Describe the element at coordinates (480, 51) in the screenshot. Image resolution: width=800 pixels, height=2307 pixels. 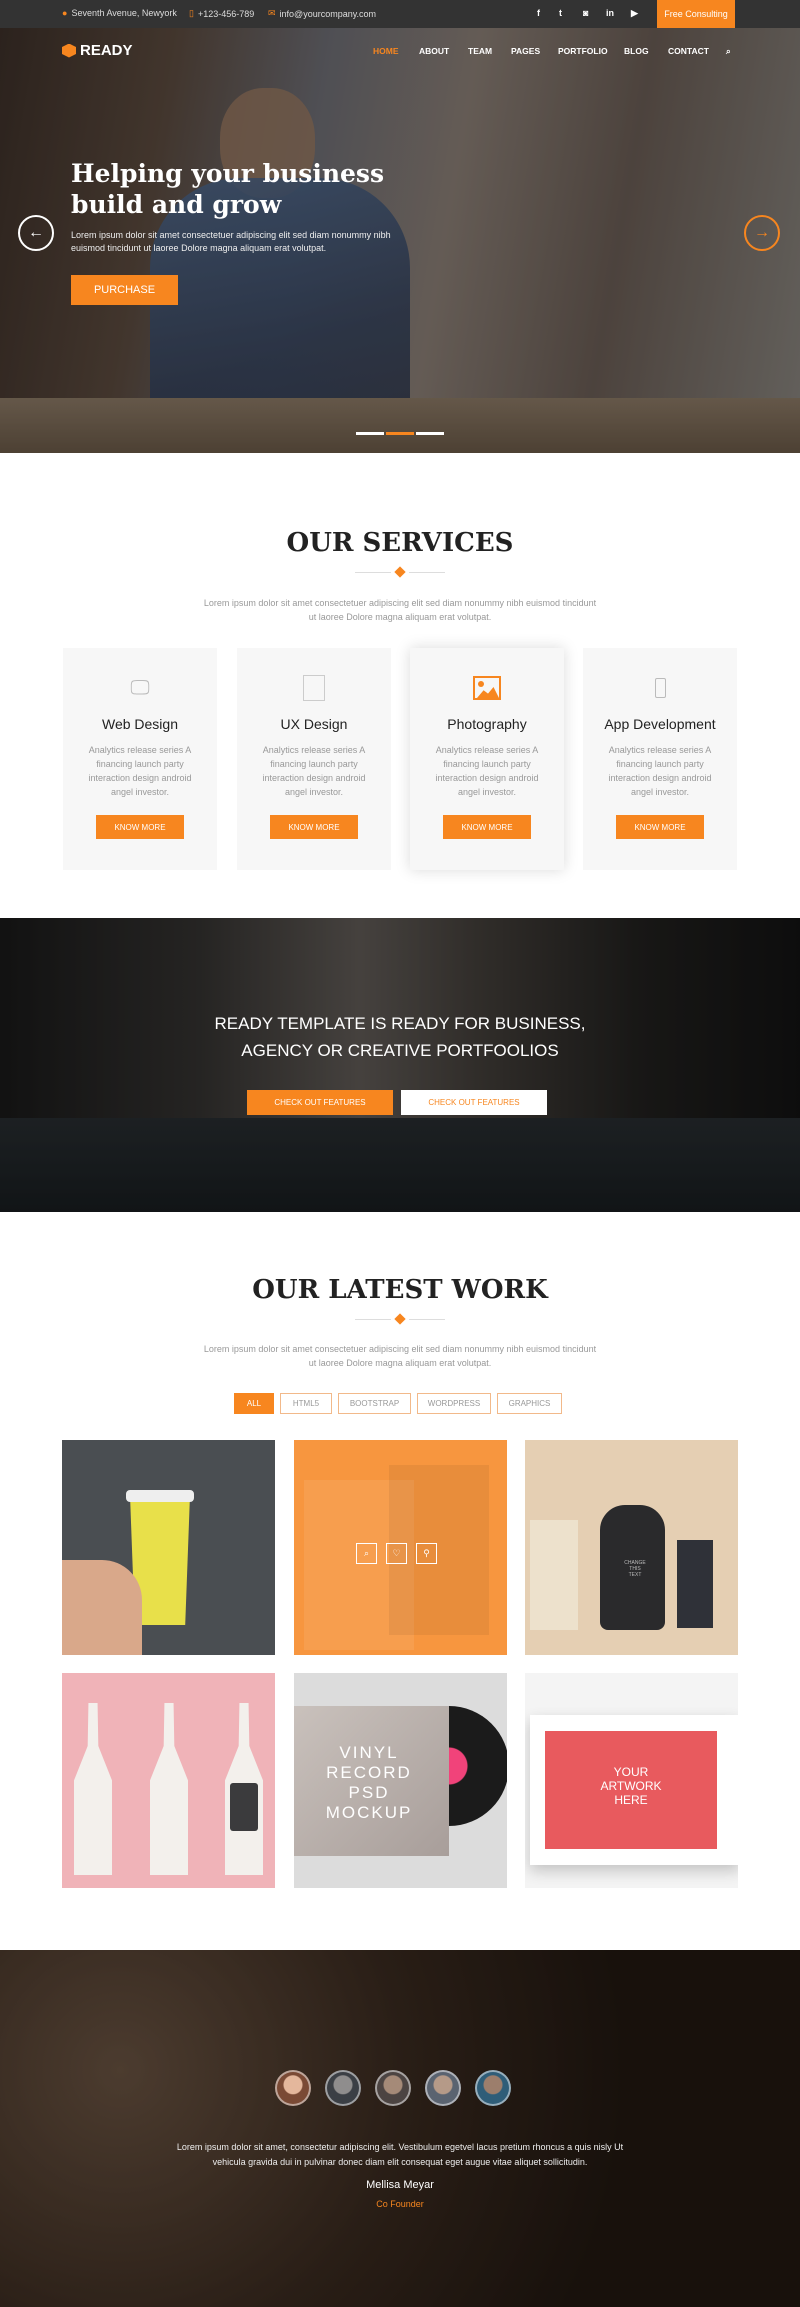
I see `nav-team: TEAM` at that location.